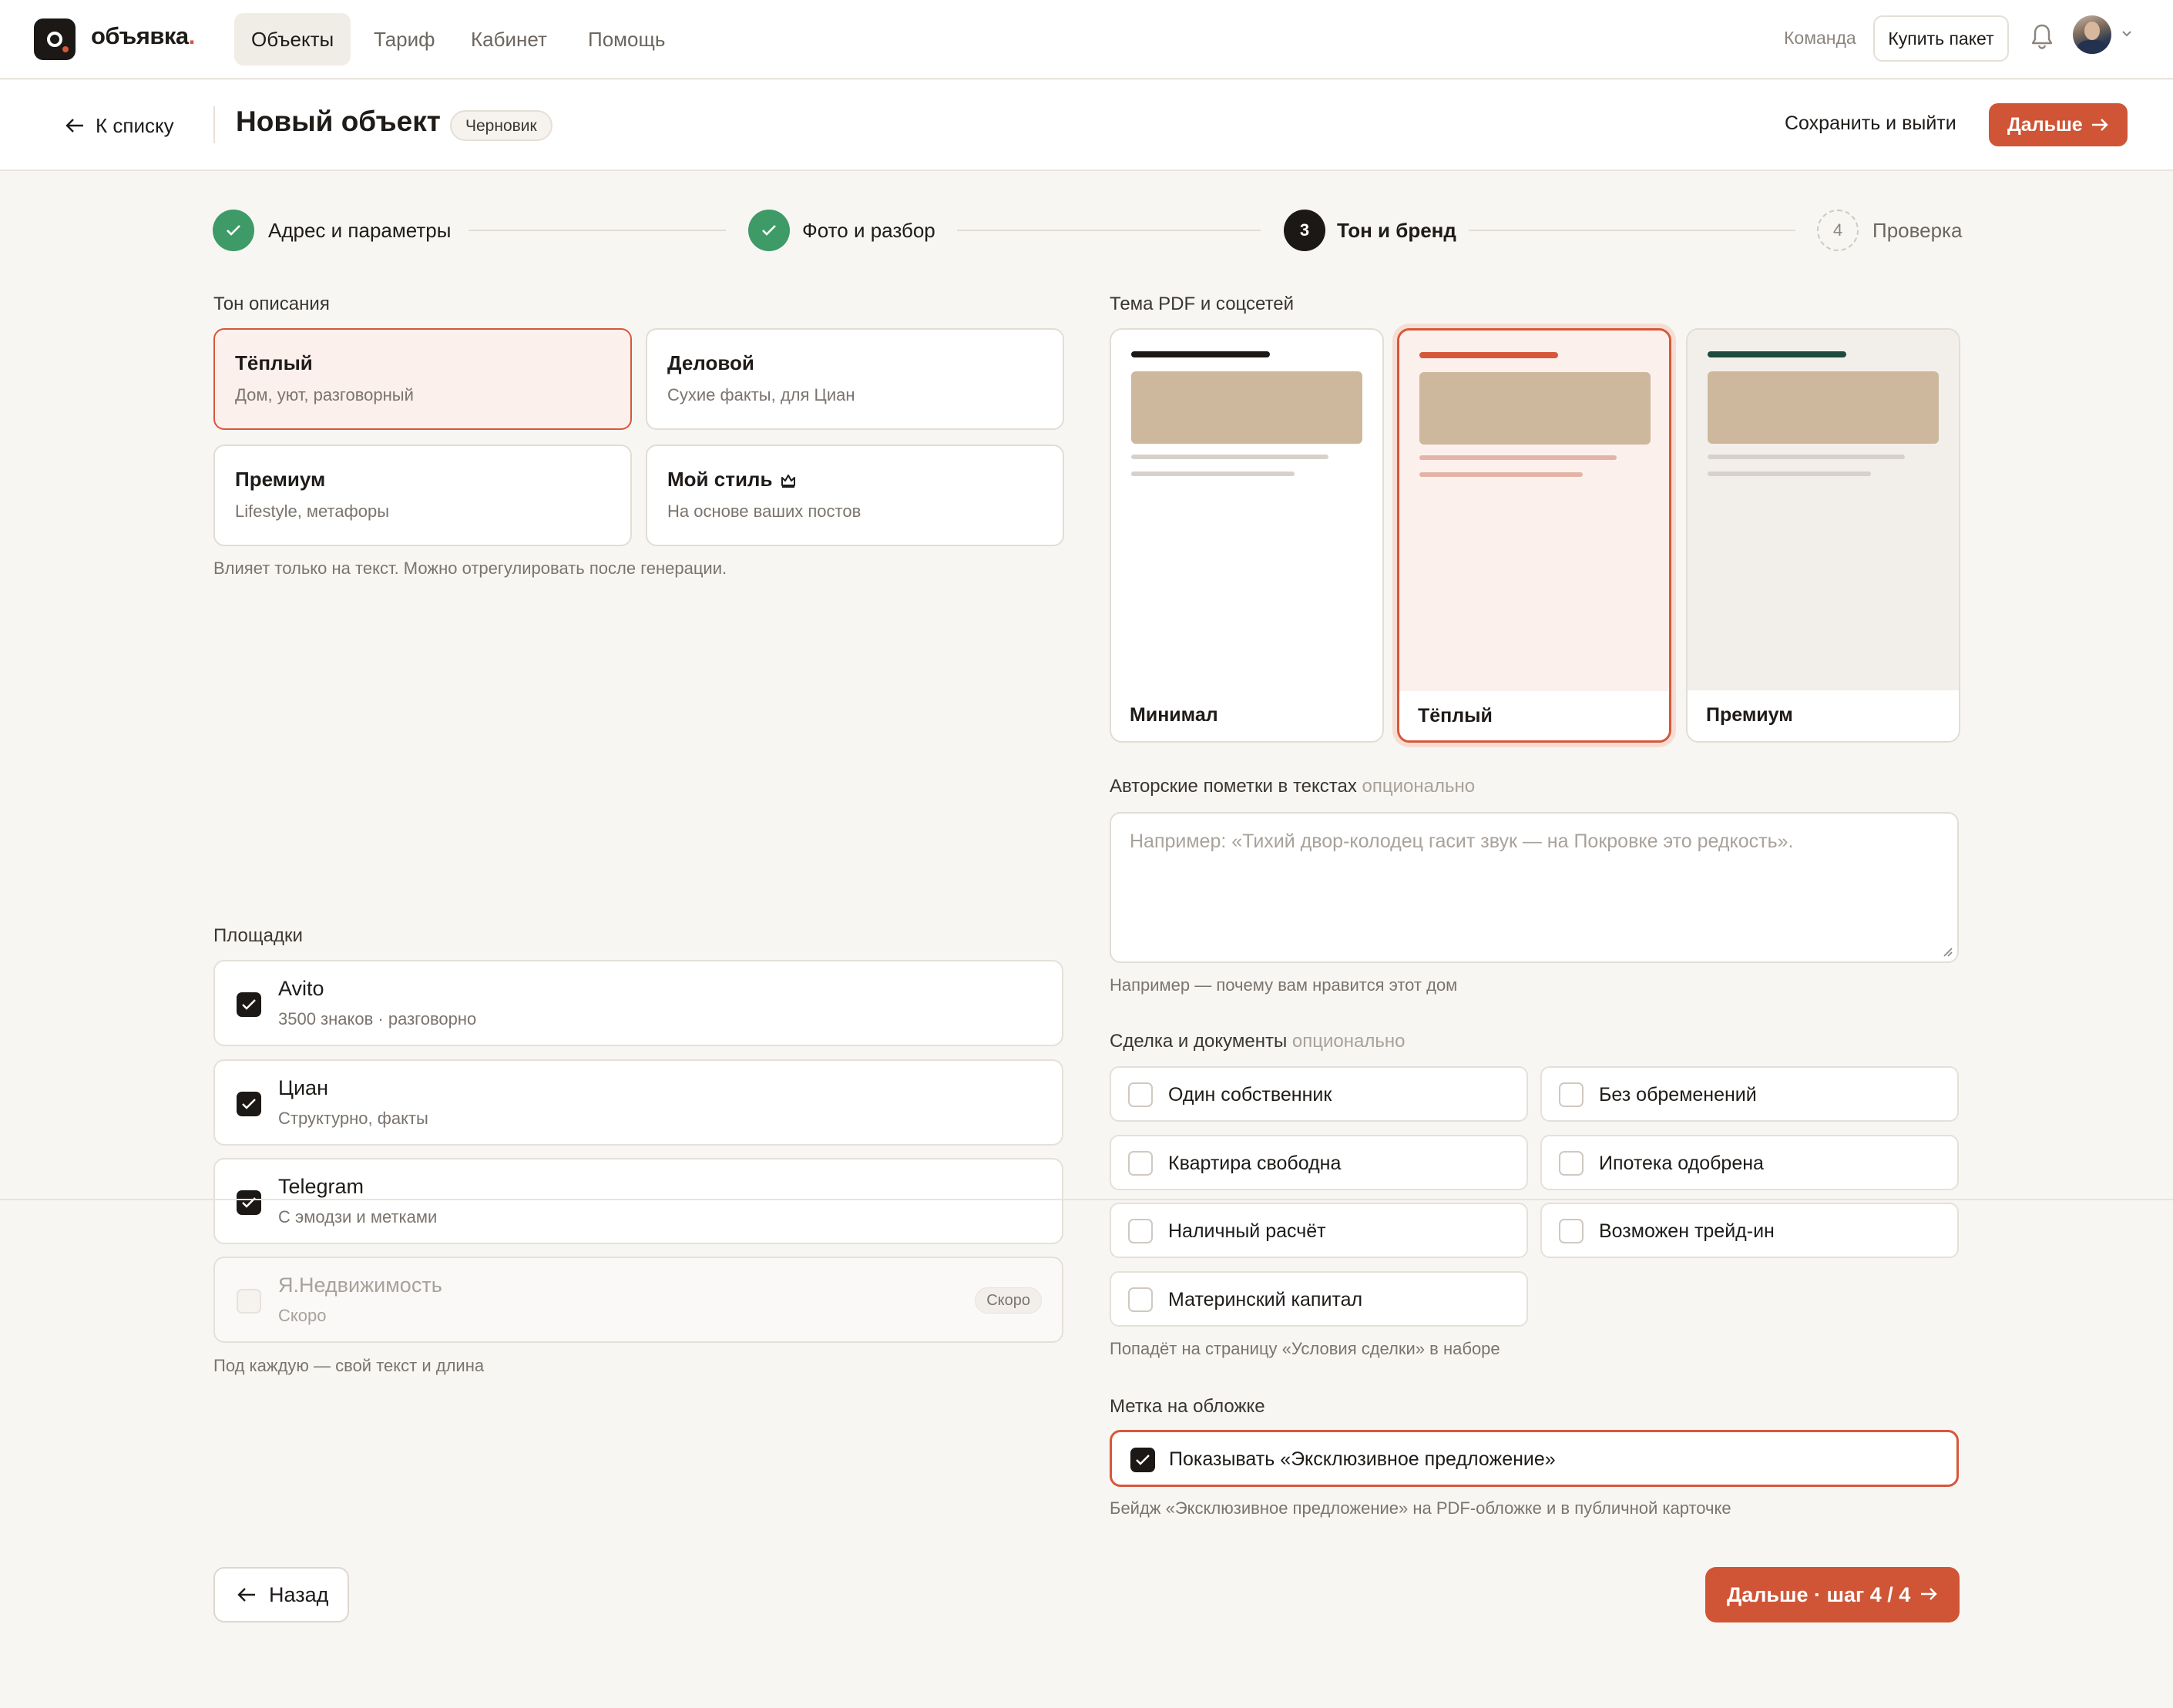 Image resolution: width=2173 pixels, height=1708 pixels. What do you see at coordinates (1202, 304) in the screenshot?
I see `theme-section-label: Тема PDF и соцсетей` at bounding box center [1202, 304].